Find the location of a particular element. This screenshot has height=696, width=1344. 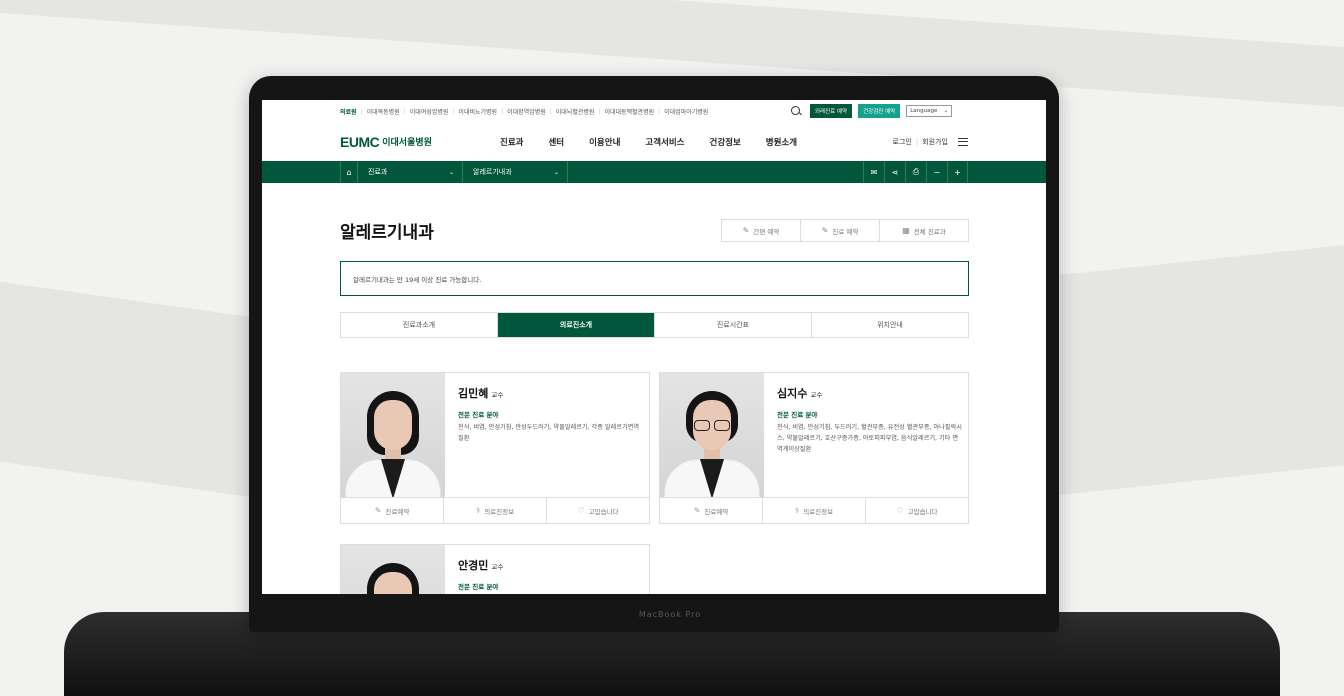

site-link-cerebrovascular: 이대뇌혈관병원 is located at coordinates (575, 111).